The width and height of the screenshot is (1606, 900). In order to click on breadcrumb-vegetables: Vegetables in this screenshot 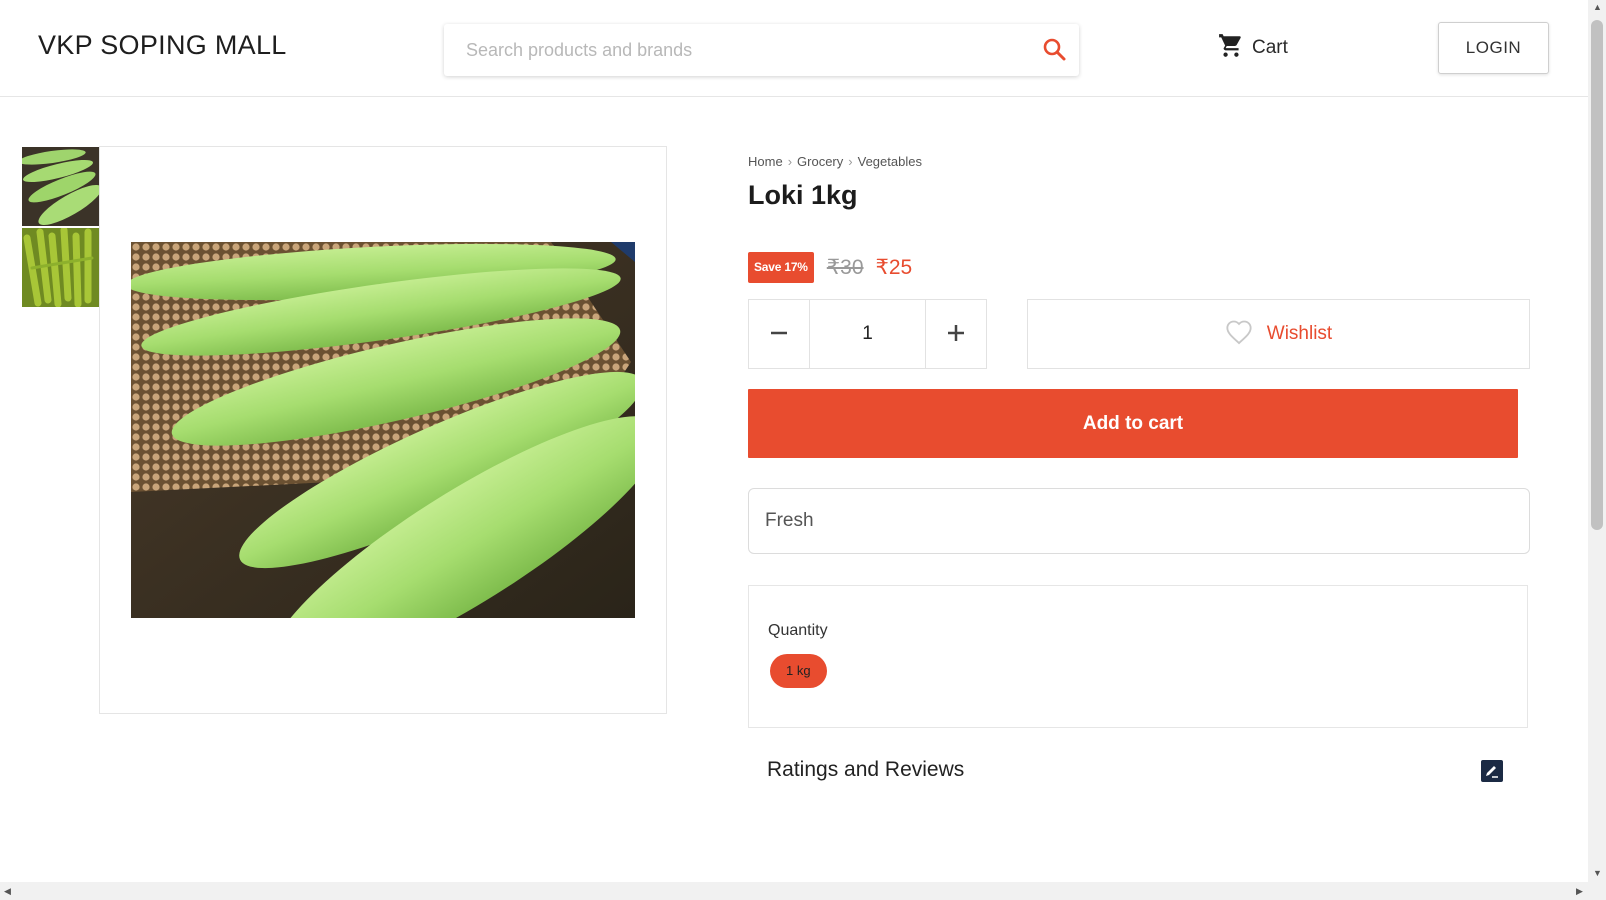, I will do `click(890, 161)`.